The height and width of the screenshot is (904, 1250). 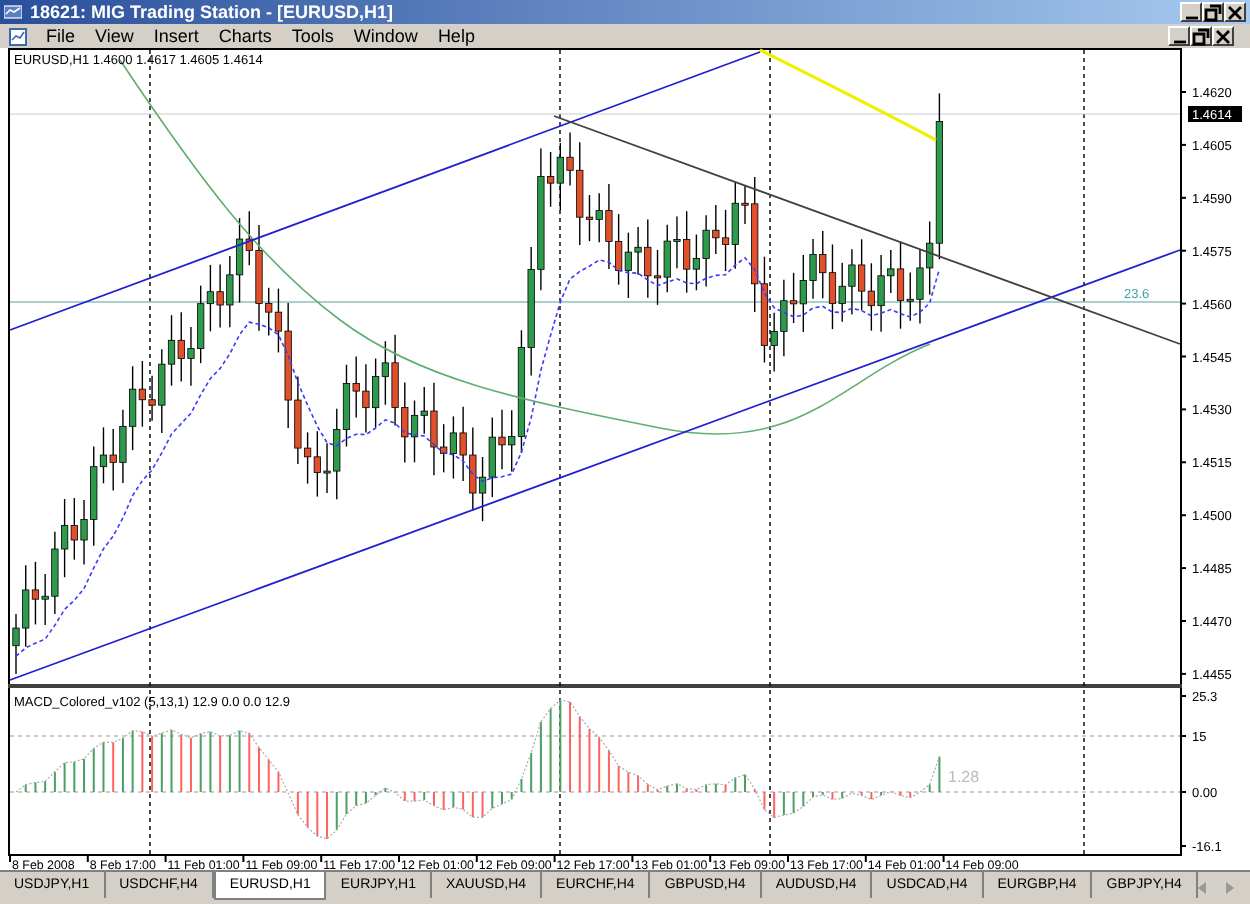 What do you see at coordinates (385, 36) in the screenshot?
I see `menu-item: Window` at bounding box center [385, 36].